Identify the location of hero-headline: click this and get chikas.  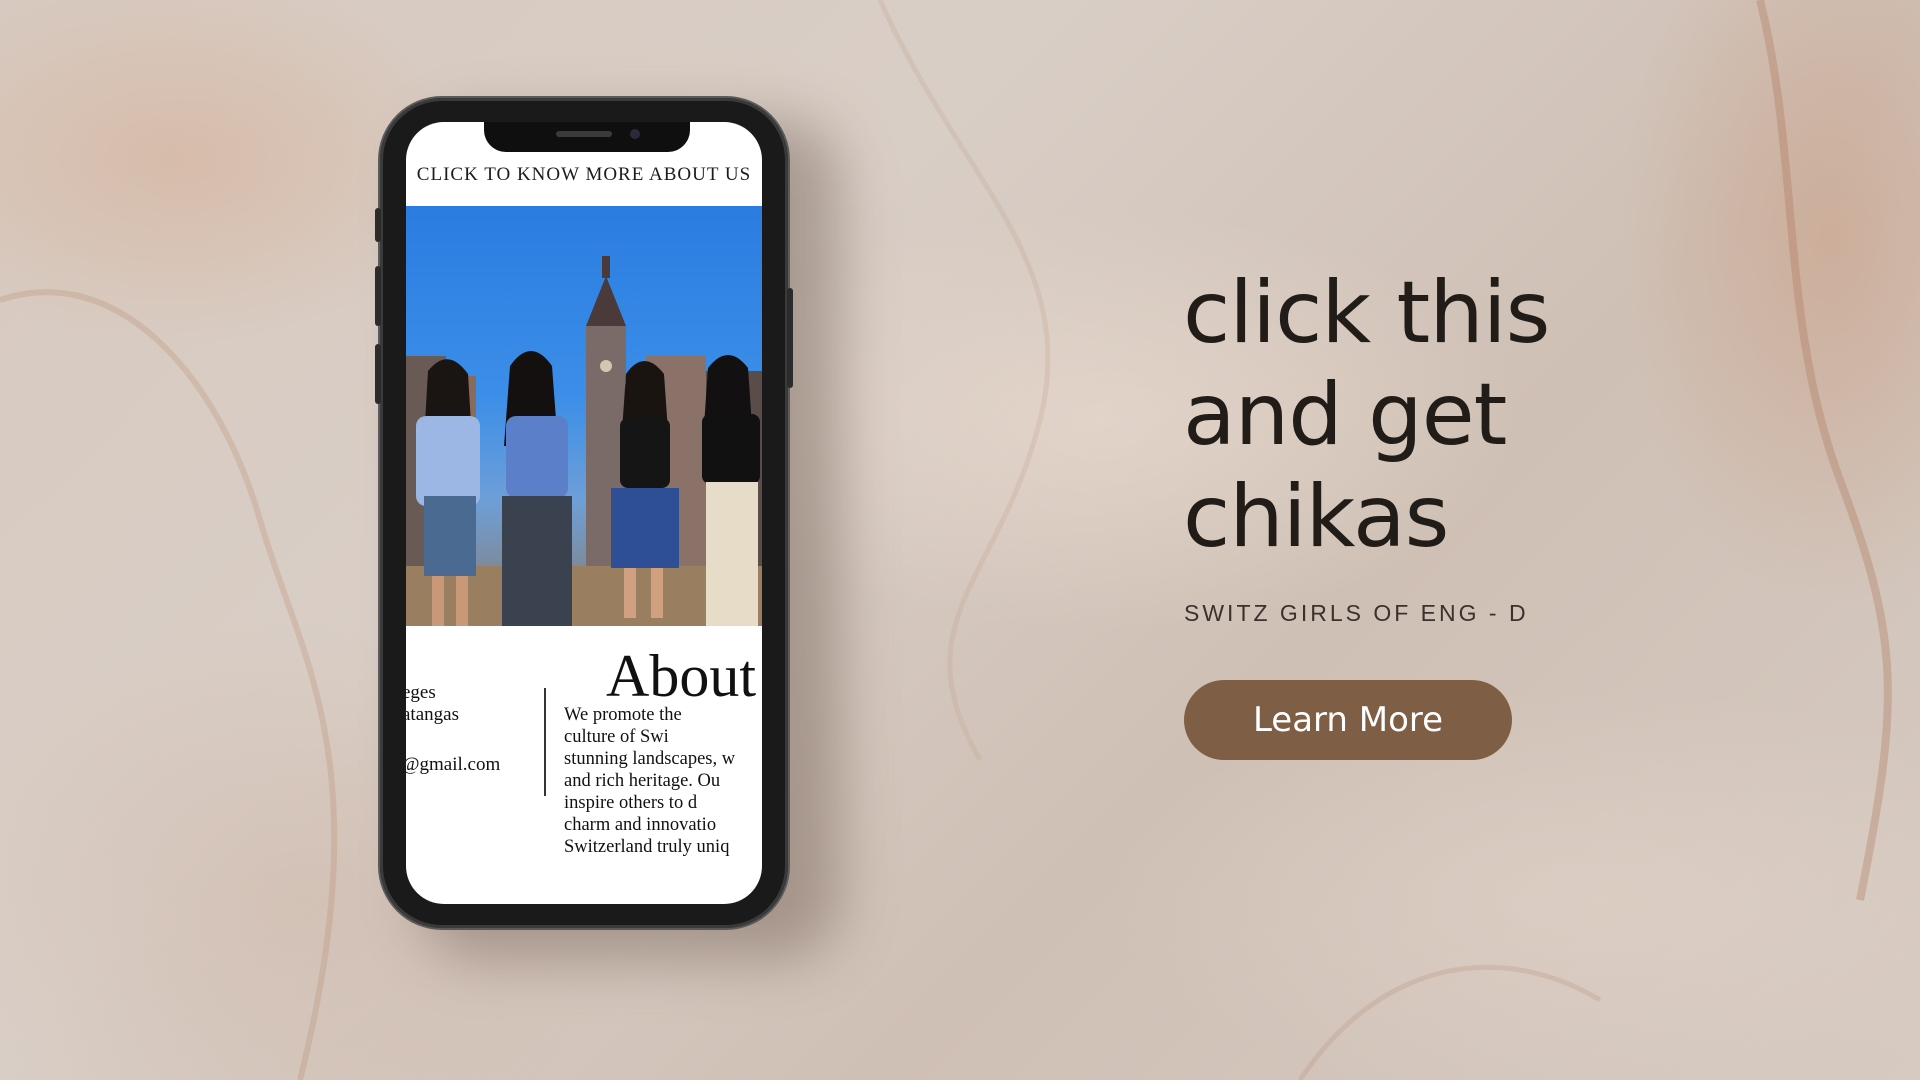
(1443, 415).